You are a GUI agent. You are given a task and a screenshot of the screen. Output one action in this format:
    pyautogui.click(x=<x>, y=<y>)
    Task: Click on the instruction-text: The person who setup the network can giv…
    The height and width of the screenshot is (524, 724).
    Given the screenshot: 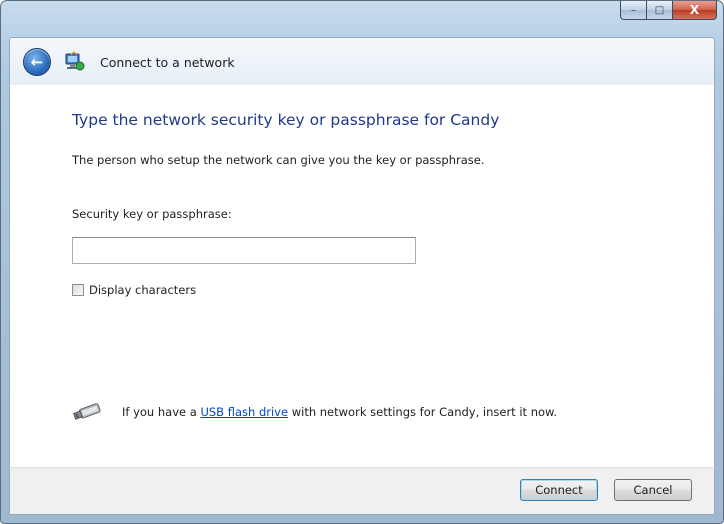 What is the action you would take?
    pyautogui.click(x=278, y=160)
    